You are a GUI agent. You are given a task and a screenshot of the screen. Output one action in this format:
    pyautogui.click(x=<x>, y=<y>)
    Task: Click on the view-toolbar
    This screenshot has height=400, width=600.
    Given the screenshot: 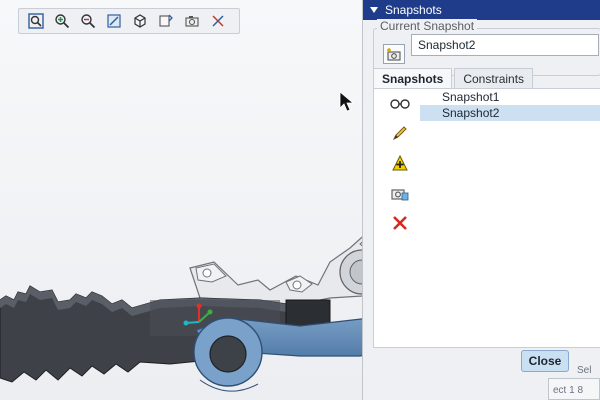 What is the action you would take?
    pyautogui.click(x=129, y=21)
    